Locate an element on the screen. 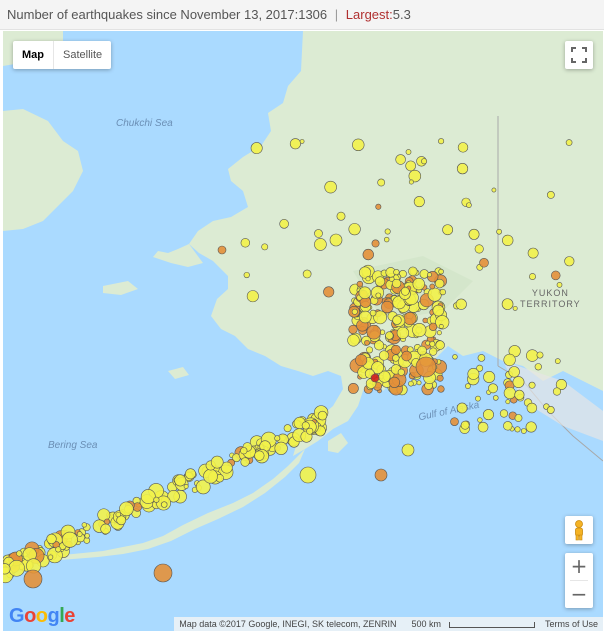 The width and height of the screenshot is (604, 632). street-view-pegman-button is located at coordinates (579, 530).